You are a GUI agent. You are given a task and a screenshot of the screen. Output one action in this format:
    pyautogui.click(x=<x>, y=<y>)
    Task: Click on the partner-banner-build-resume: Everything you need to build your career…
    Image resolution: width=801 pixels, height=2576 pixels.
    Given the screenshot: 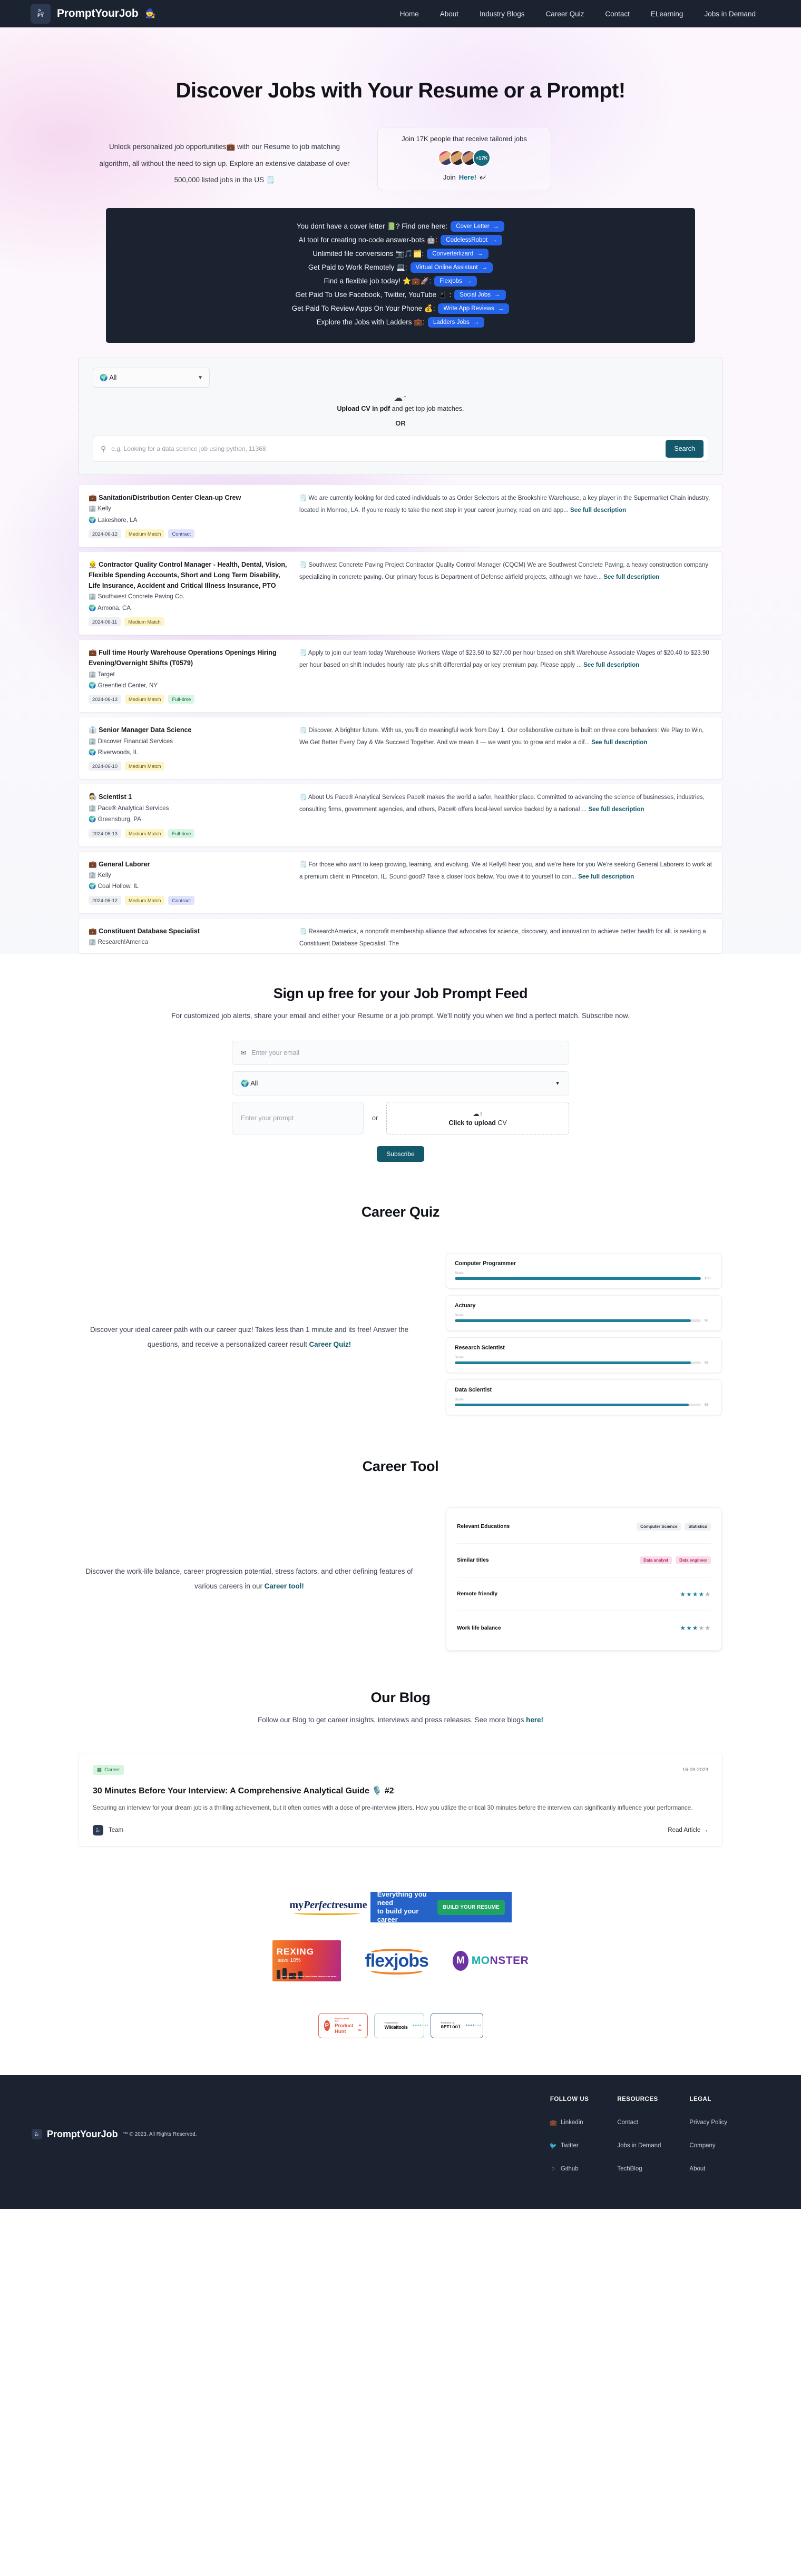 What is the action you would take?
    pyautogui.click(x=441, y=1906)
    